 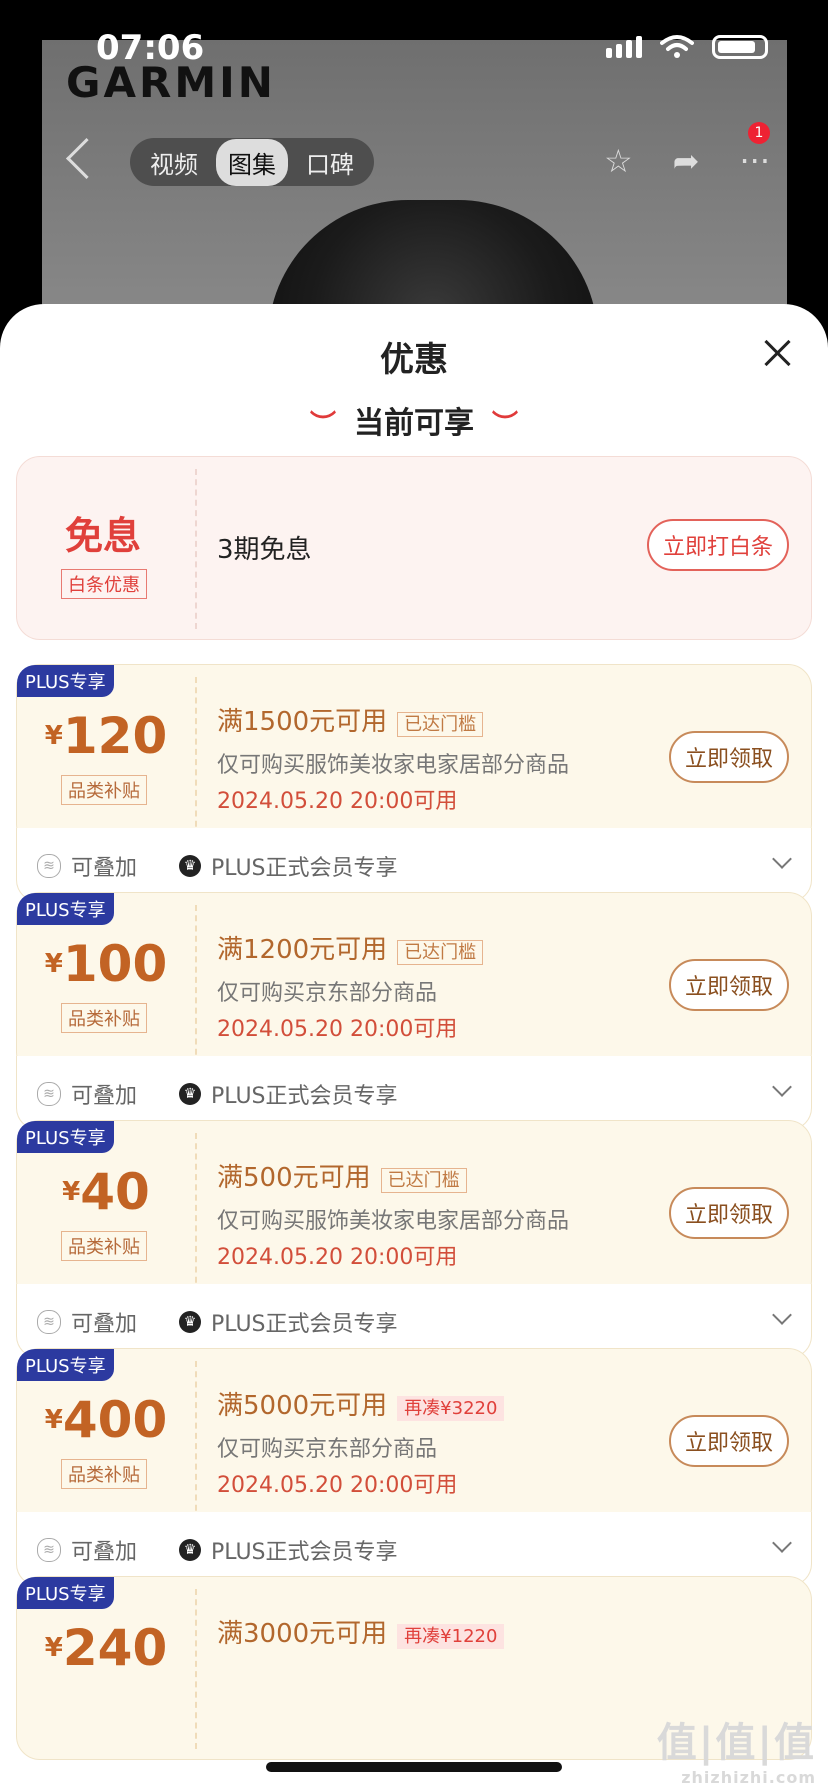 I want to click on shortfall-chip: 再凑¥1220, so click(x=451, y=1636).